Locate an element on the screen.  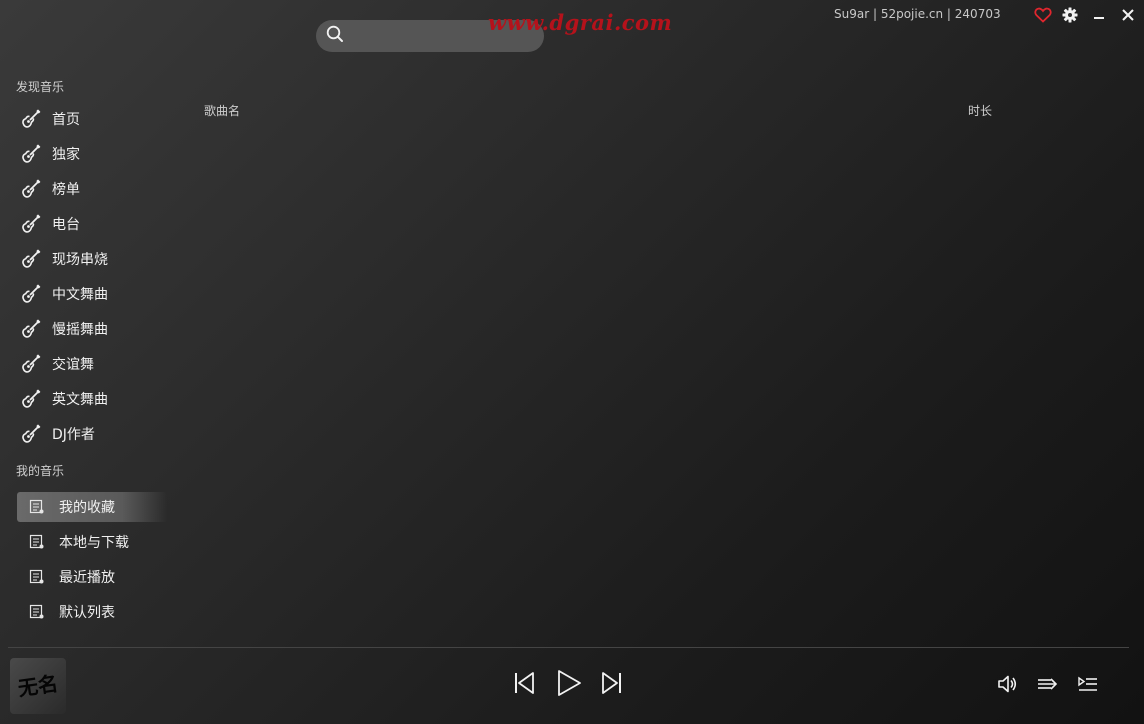
sidebar-item-label: 我的收藏 is located at coordinates (87, 508).